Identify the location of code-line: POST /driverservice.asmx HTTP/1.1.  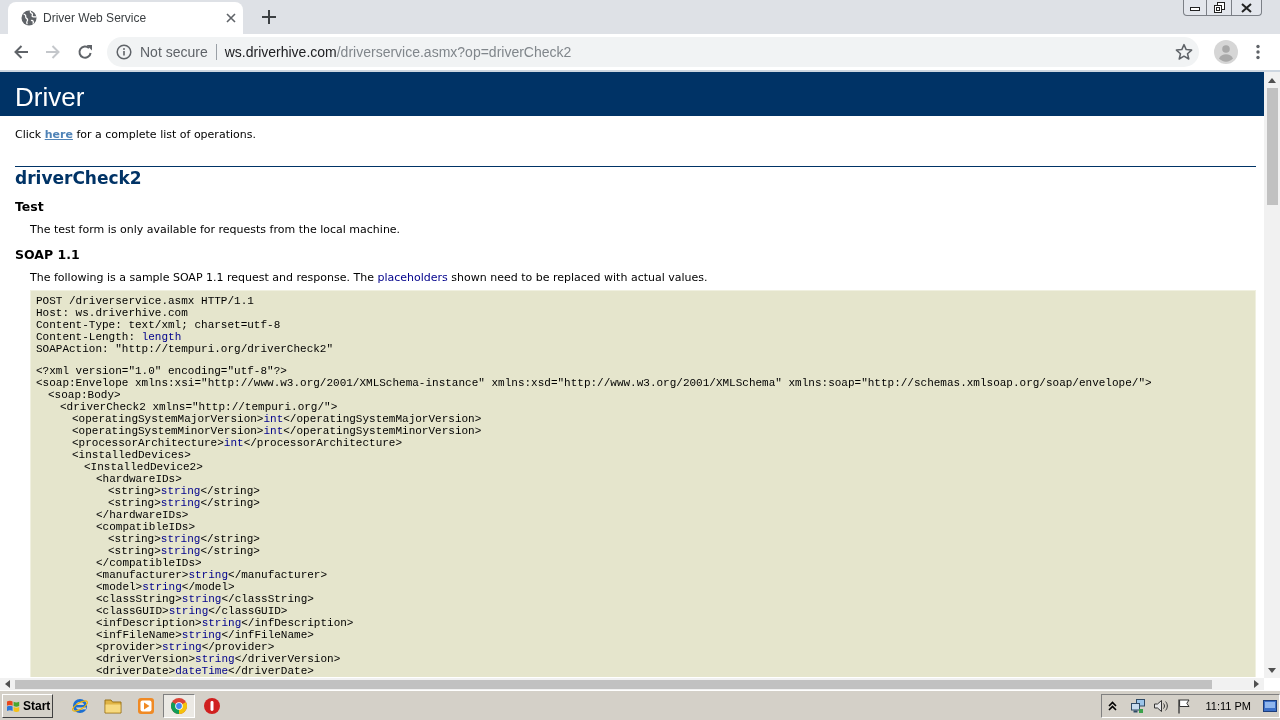
(145, 301).